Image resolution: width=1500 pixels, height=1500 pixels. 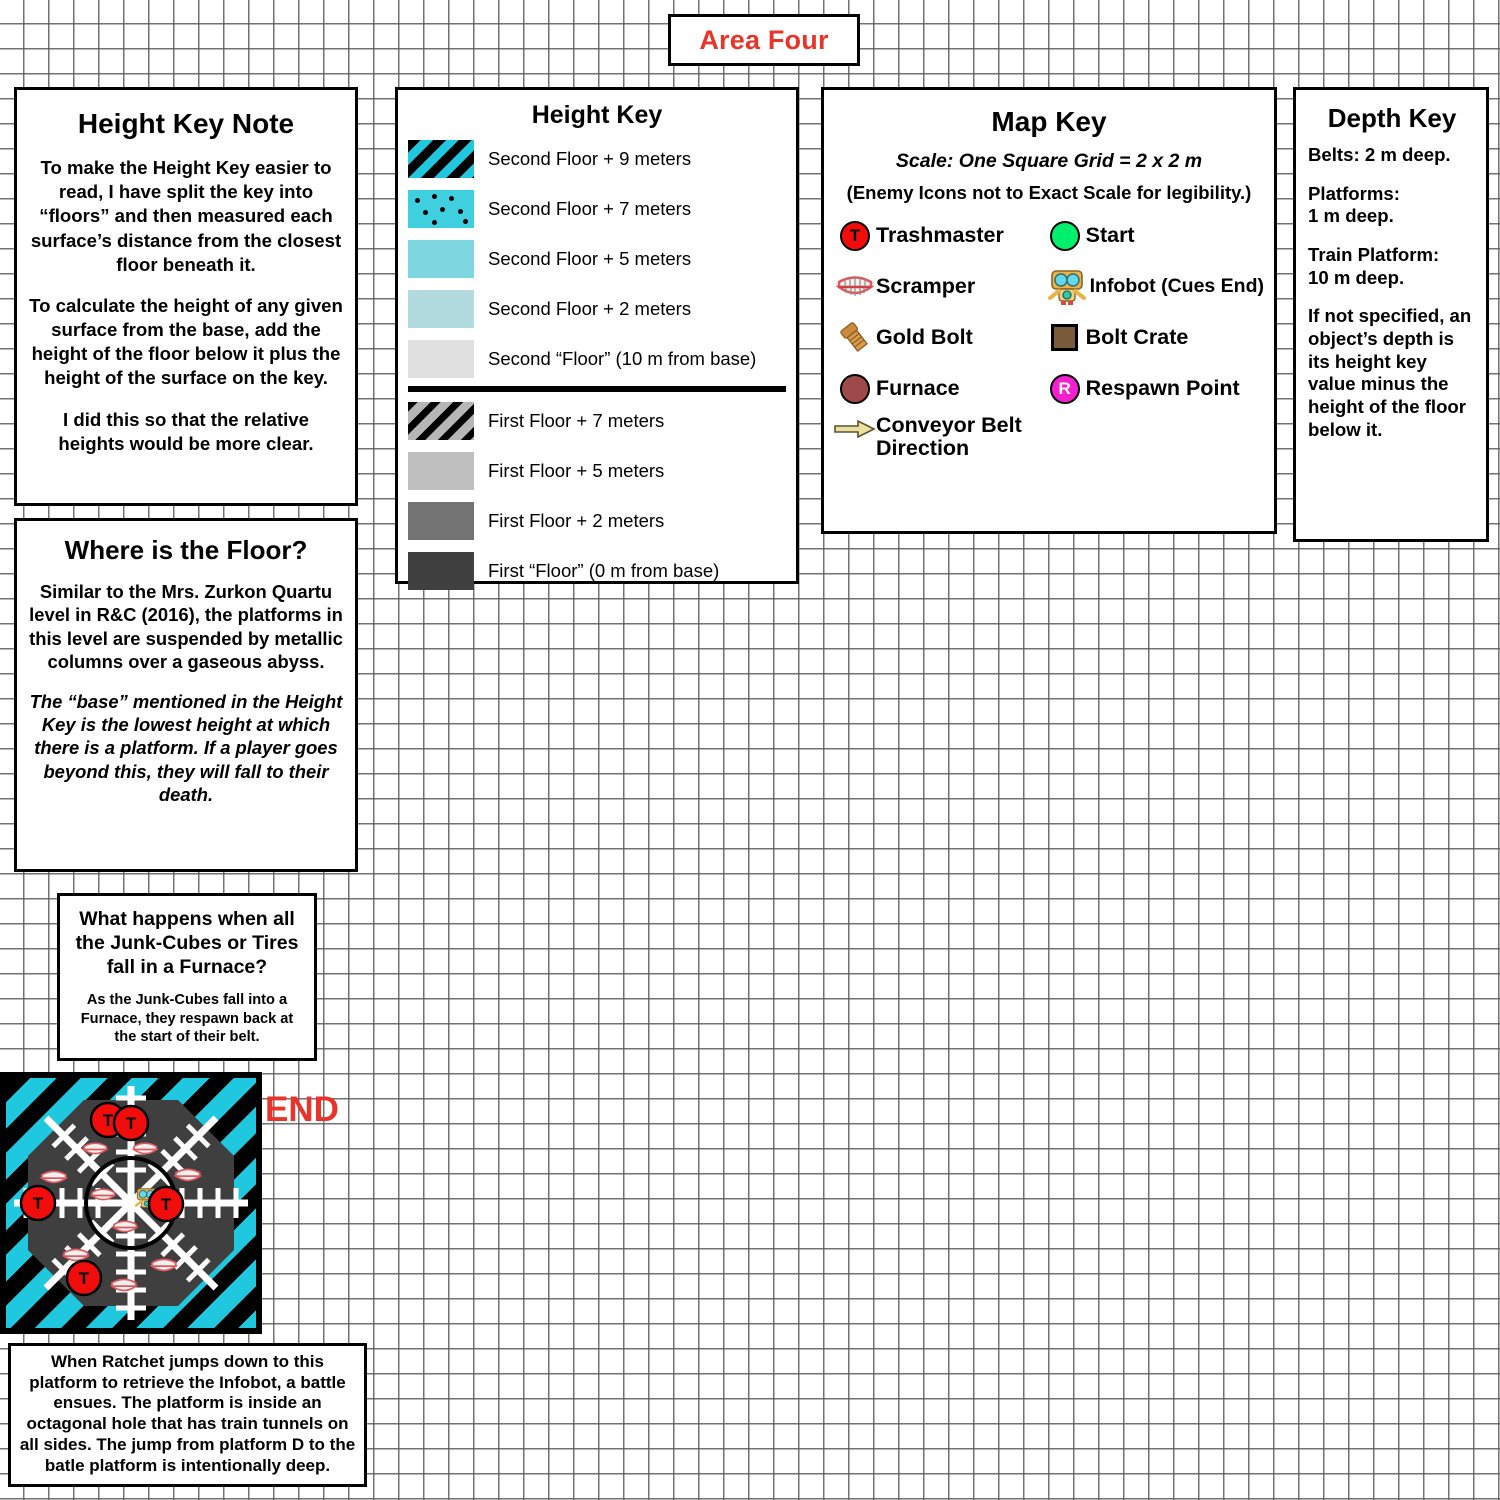 I want to click on height-key-label: First “Floor” (0 m from base), so click(x=604, y=570).